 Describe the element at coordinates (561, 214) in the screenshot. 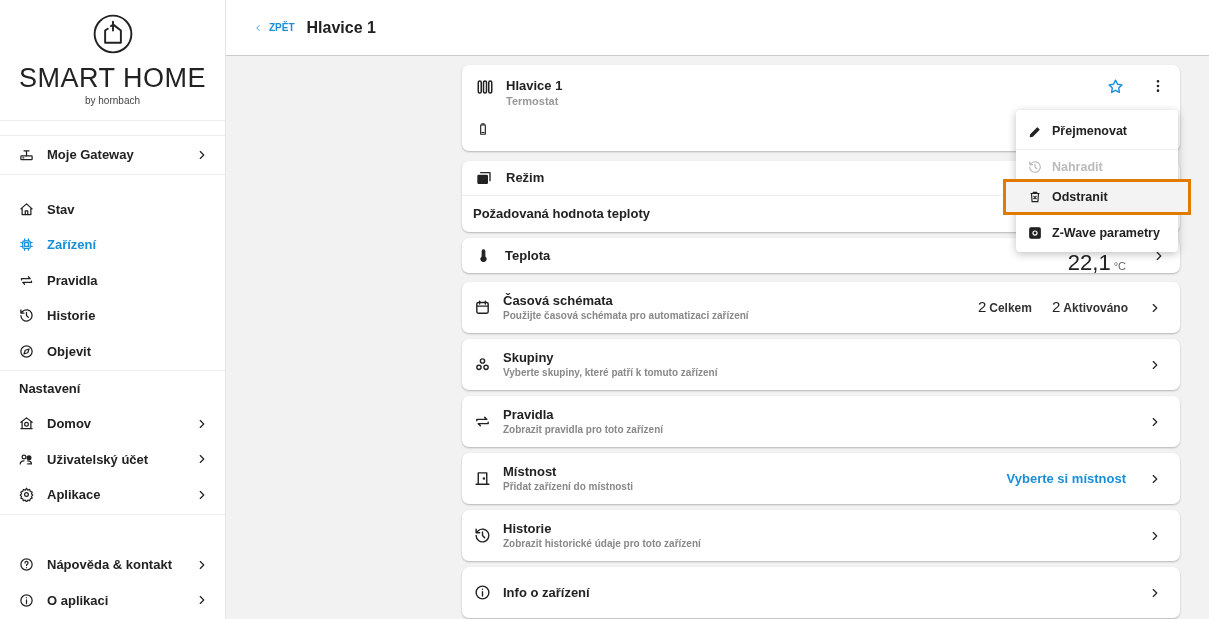

I see `setpoint-label: Požadovaná hodnota teploty` at that location.